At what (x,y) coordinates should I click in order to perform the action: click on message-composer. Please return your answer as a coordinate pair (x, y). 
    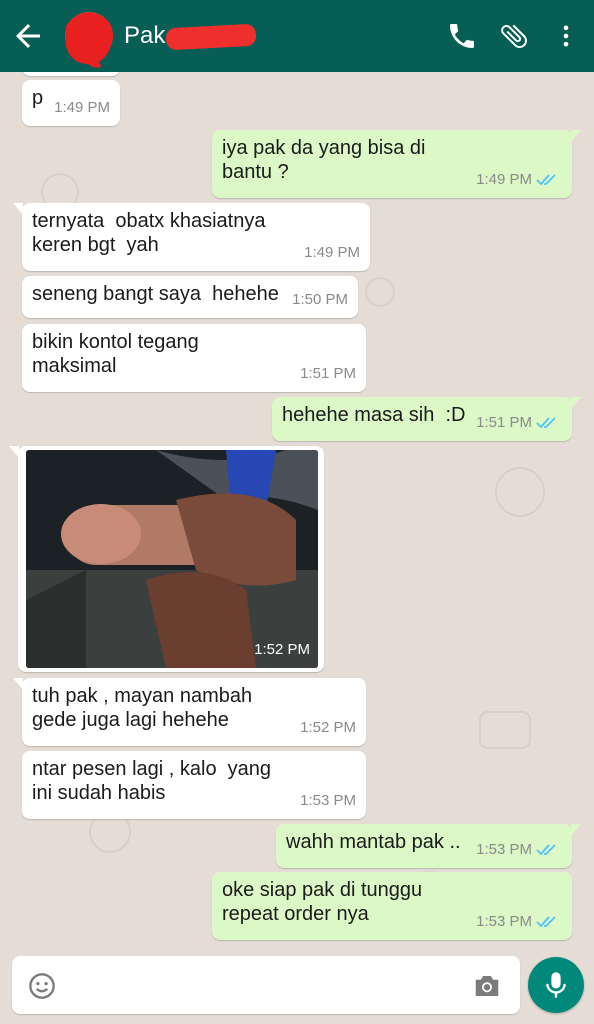
    Looking at the image, I should click on (266, 985).